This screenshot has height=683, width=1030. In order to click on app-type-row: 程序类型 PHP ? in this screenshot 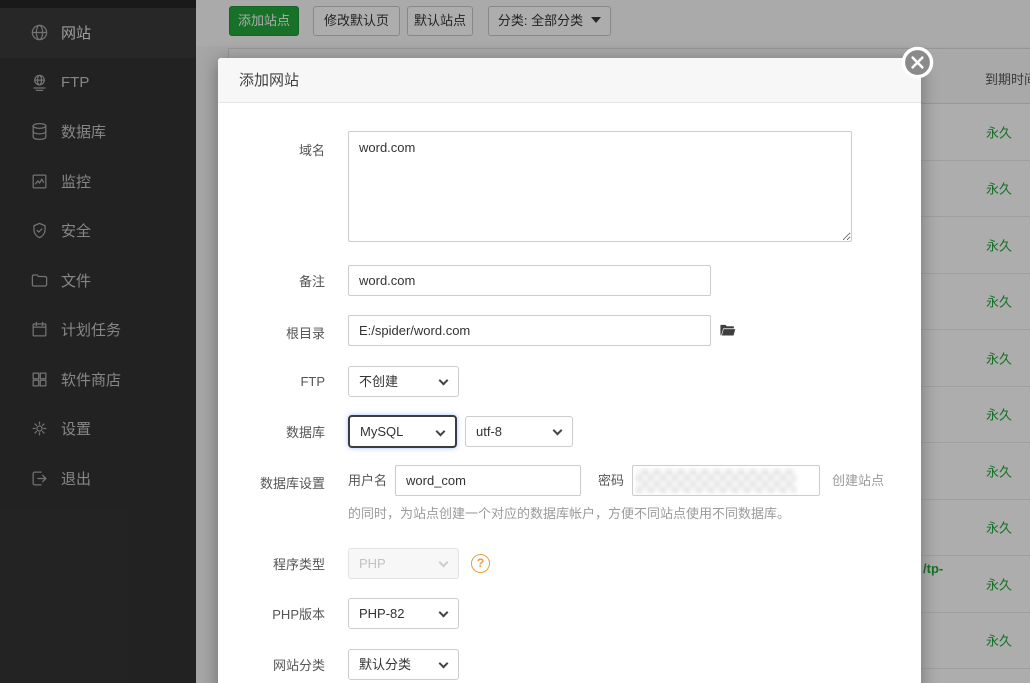, I will do `click(580, 563)`.